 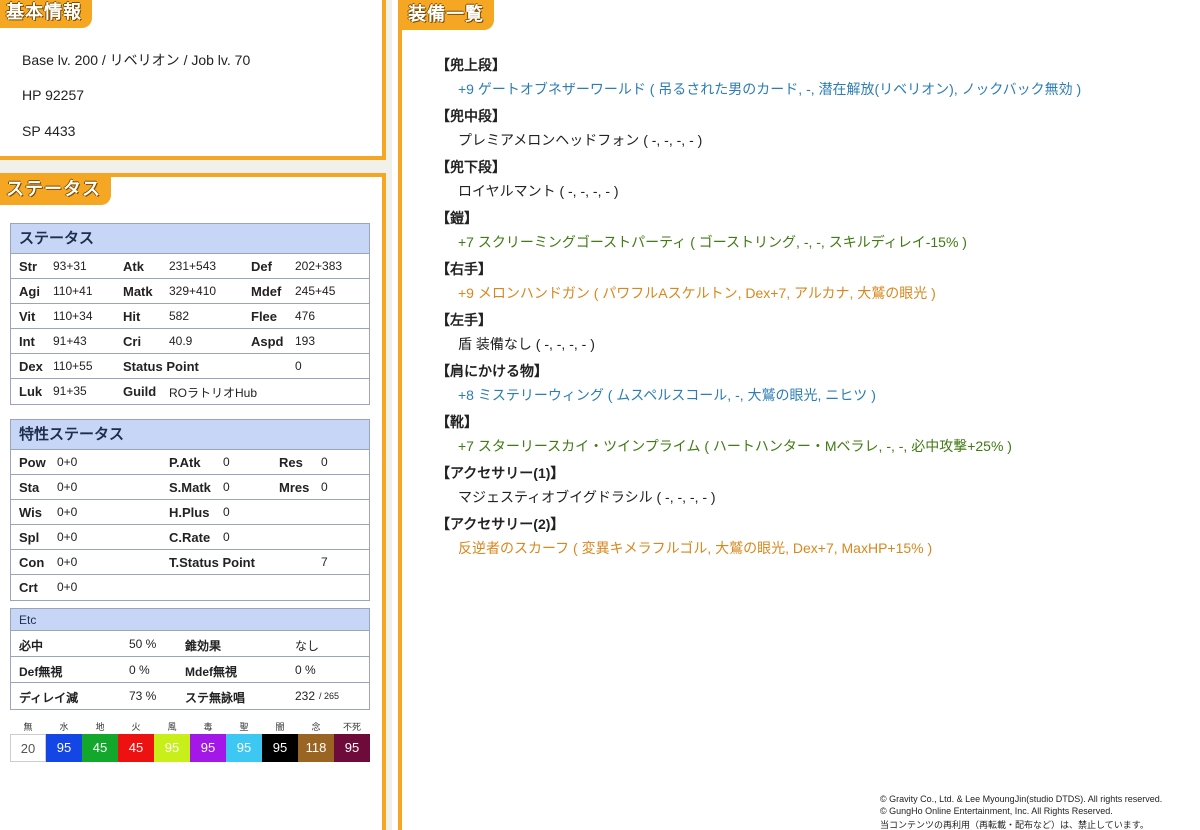 I want to click on etc-label: 錐効果, so click(x=203, y=646).